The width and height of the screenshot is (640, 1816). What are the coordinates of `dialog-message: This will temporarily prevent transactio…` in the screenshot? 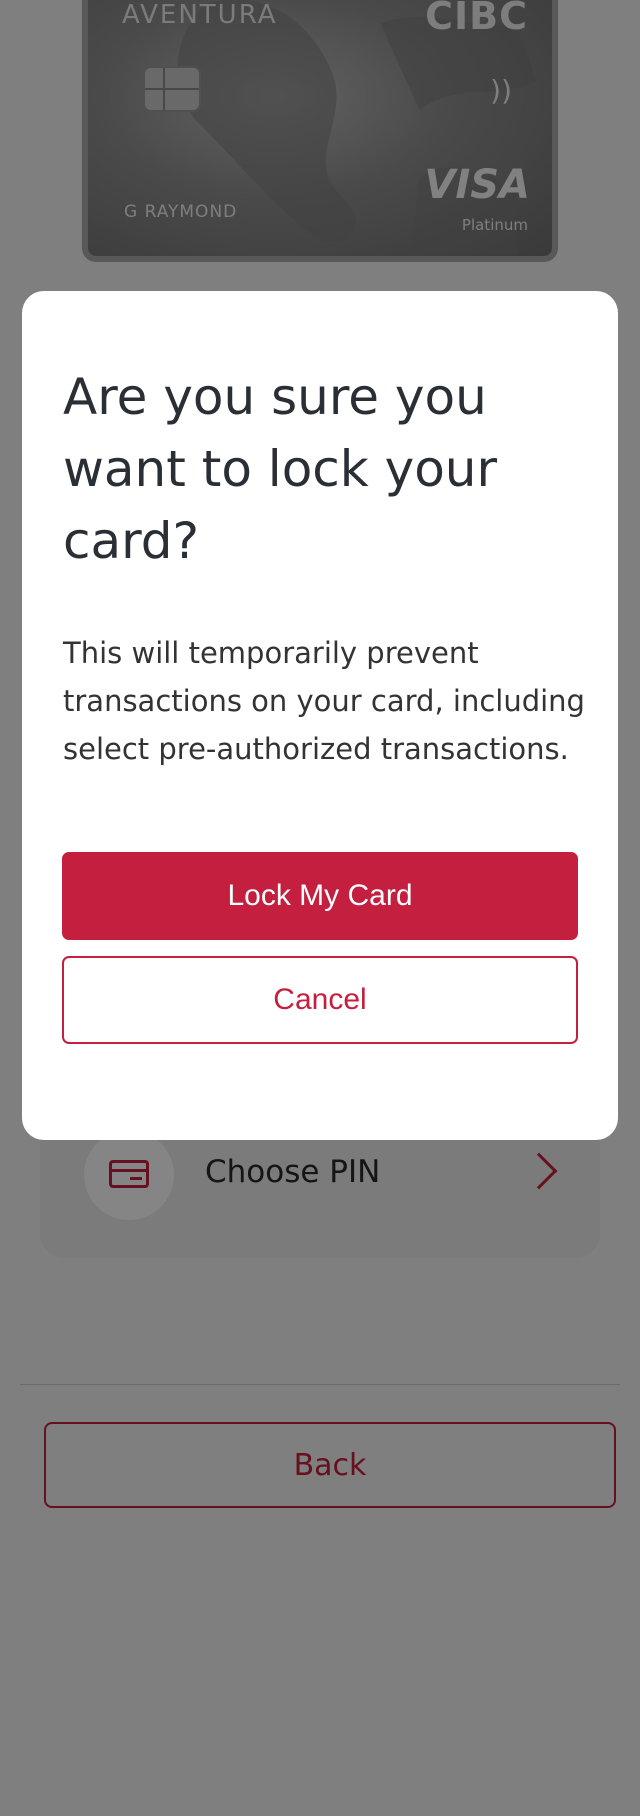 It's located at (324, 701).